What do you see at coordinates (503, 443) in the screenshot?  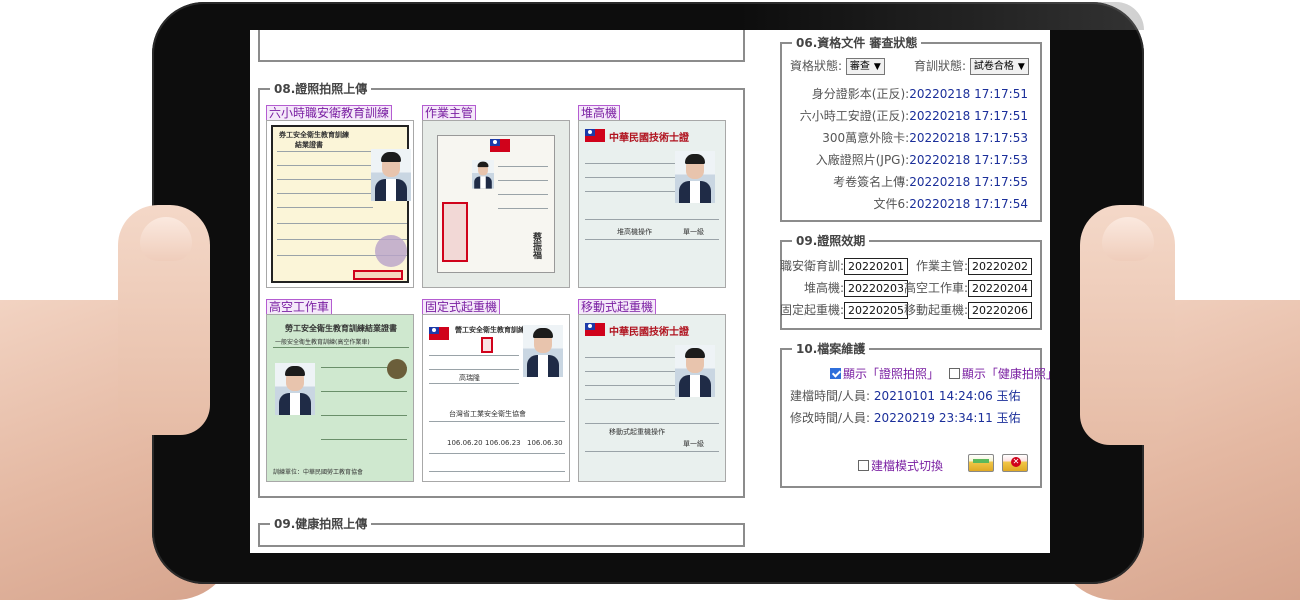 I see `card5-date-b: 106.06.23` at bounding box center [503, 443].